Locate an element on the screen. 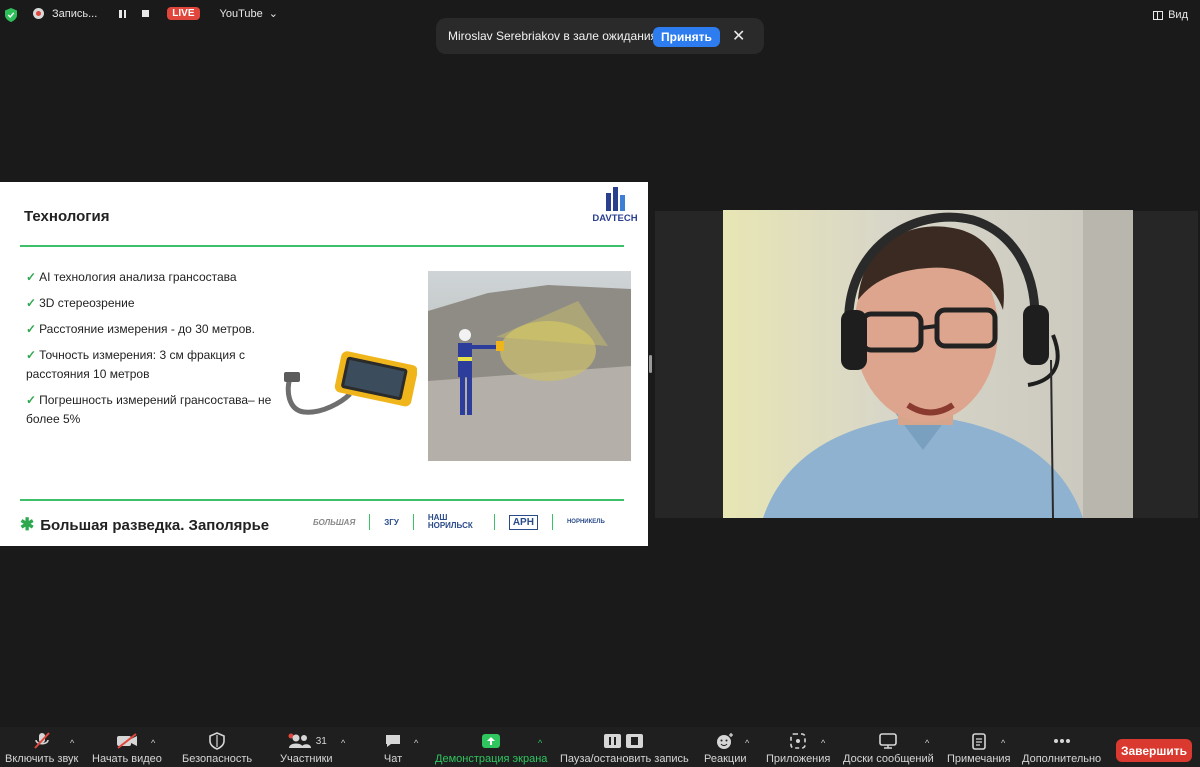 Image resolution: width=1200 pixels, height=767 pixels. video-off-icon is located at coordinates (127, 741).